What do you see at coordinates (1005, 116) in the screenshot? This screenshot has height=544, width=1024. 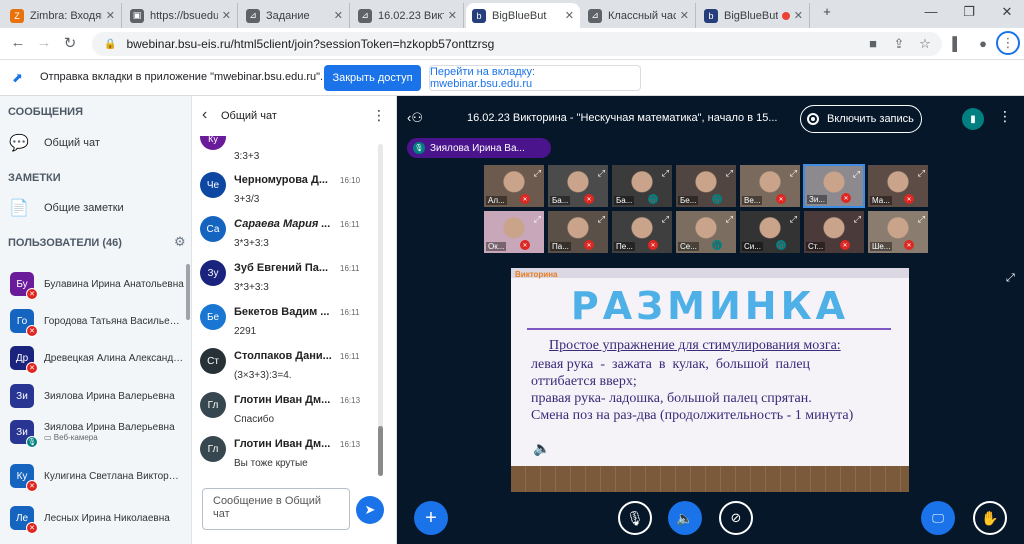 I see `options-kebab-icon: ⋮` at bounding box center [1005, 116].